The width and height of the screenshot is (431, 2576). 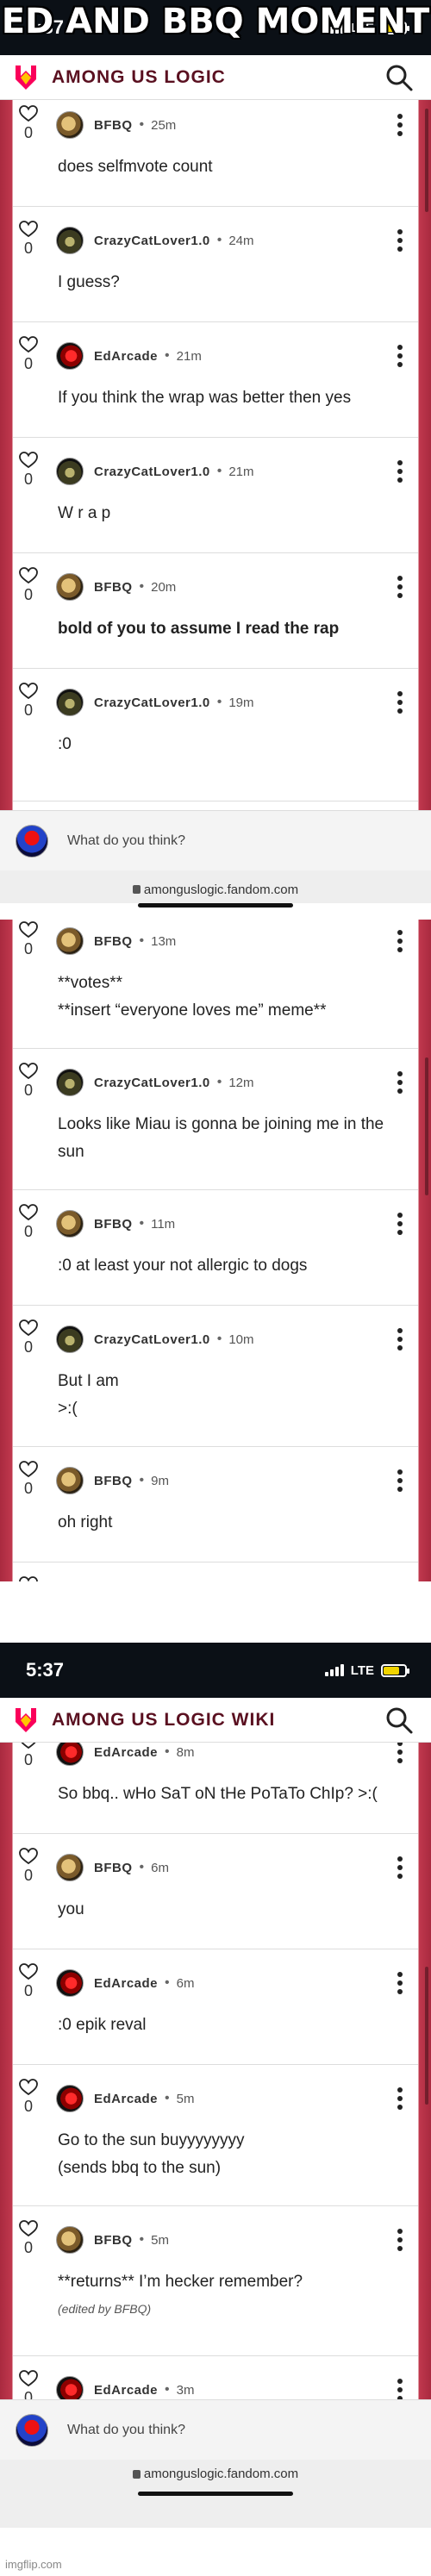 I want to click on wiki-title: AMONG US LOGIC WIKI, so click(x=218, y=1720).